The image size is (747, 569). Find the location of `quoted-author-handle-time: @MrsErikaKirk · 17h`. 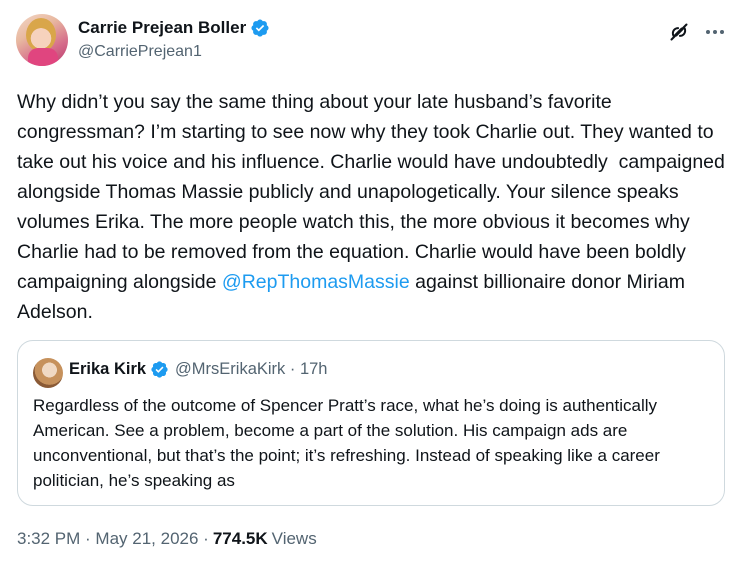

quoted-author-handle-time: @MrsErikaKirk · 17h is located at coordinates (251, 369).